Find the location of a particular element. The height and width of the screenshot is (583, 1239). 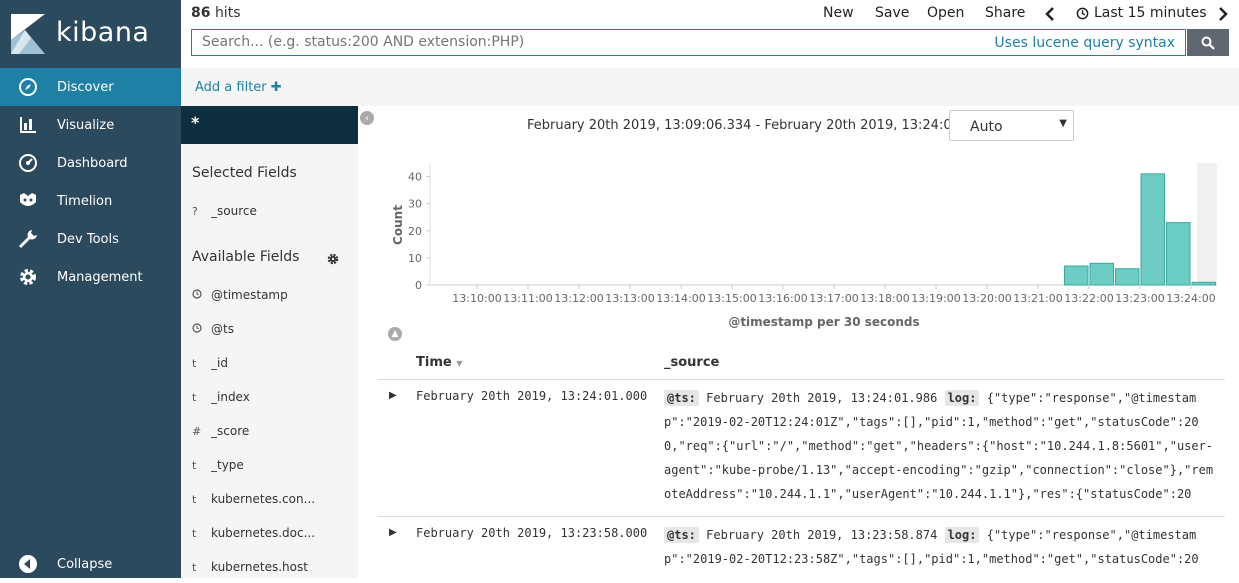

time-next-button is located at coordinates (1223, 16).